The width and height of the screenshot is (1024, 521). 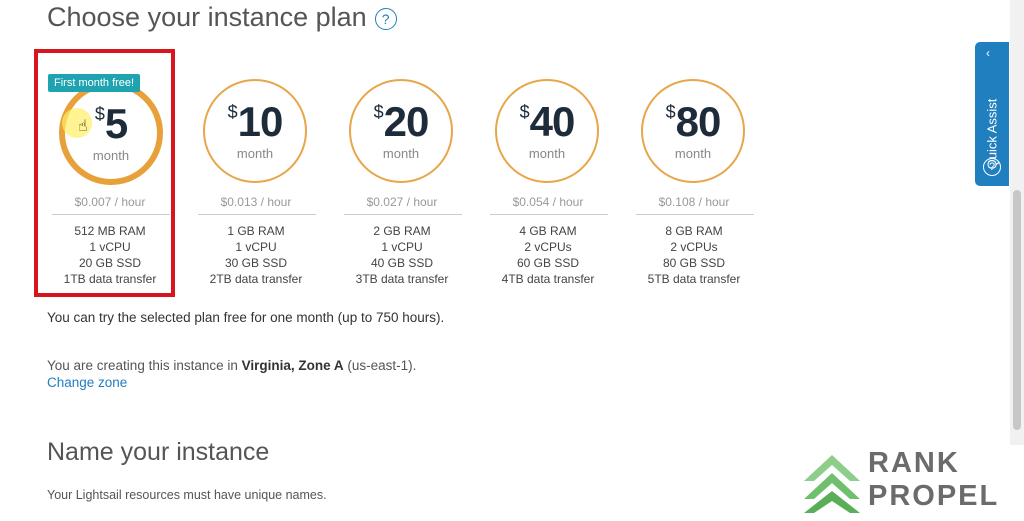 What do you see at coordinates (548, 231) in the screenshot?
I see `spec-ram: 4 GB RAM` at bounding box center [548, 231].